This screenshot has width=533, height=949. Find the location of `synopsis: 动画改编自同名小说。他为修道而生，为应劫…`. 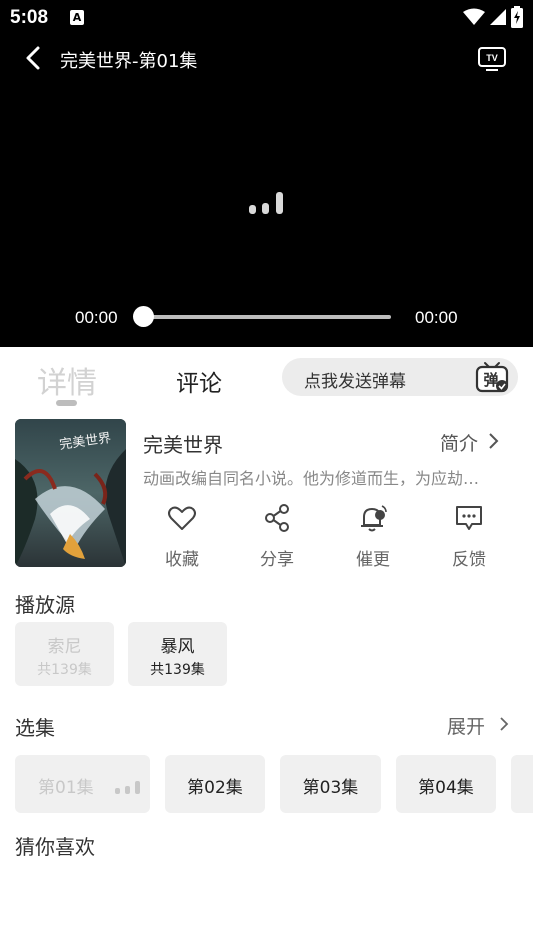

synopsis: 动画改编自同名小说。他为修道而生，为应劫… is located at coordinates (328, 477).